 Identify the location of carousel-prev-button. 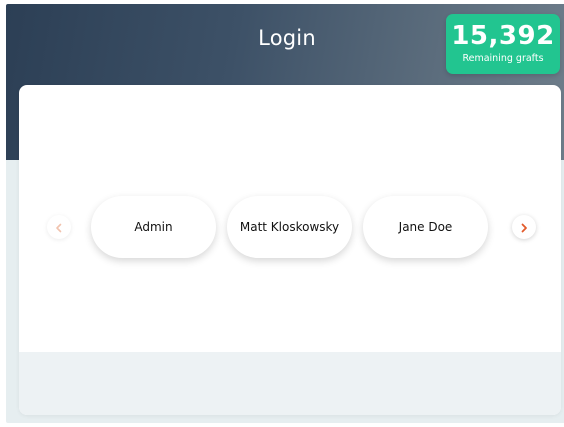
(59, 227).